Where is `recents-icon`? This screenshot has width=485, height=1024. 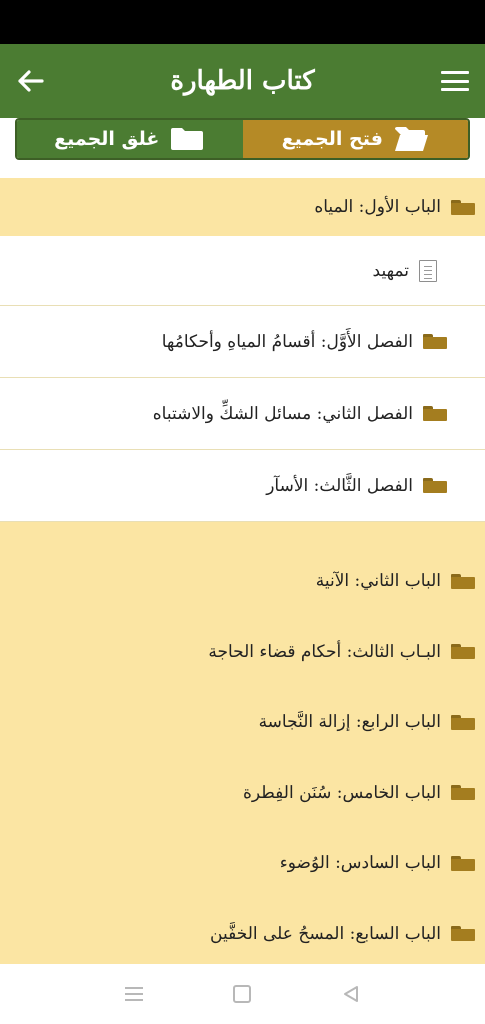 recents-icon is located at coordinates (134, 994).